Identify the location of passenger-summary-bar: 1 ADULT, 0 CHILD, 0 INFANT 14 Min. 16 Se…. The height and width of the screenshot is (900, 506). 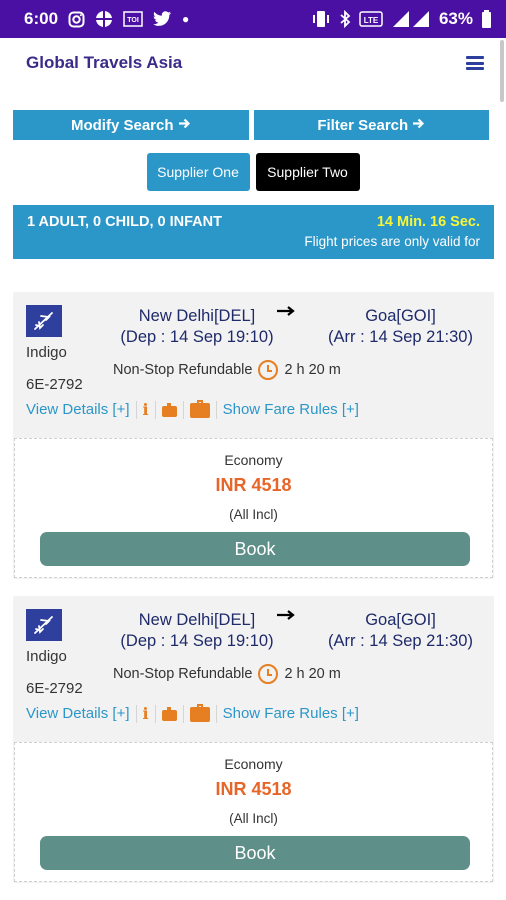
(253, 232).